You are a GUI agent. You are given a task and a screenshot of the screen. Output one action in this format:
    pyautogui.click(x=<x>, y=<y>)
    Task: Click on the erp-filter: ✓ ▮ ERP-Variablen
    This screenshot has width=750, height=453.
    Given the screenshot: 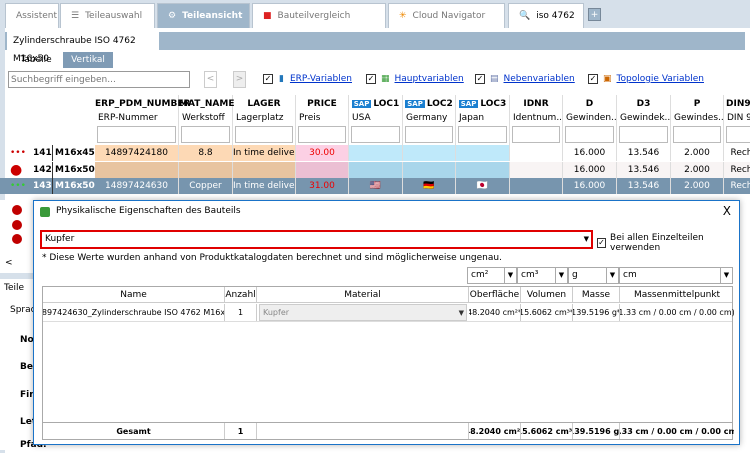 What is the action you would take?
    pyautogui.click(x=307, y=79)
    